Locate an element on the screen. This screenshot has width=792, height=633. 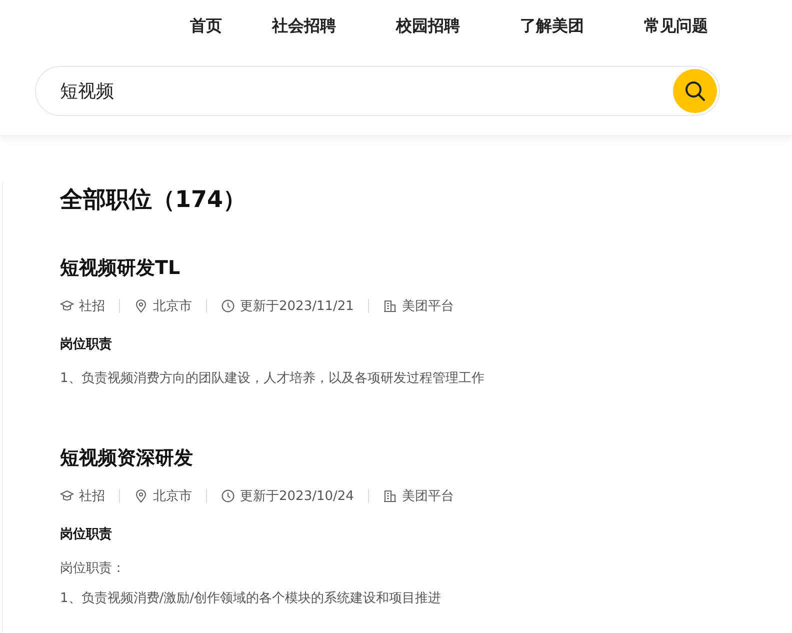
description-line: 1、负责视频消费方向的团队建设，人才培养，以及各项研发过程管理工作 is located at coordinates (273, 378).